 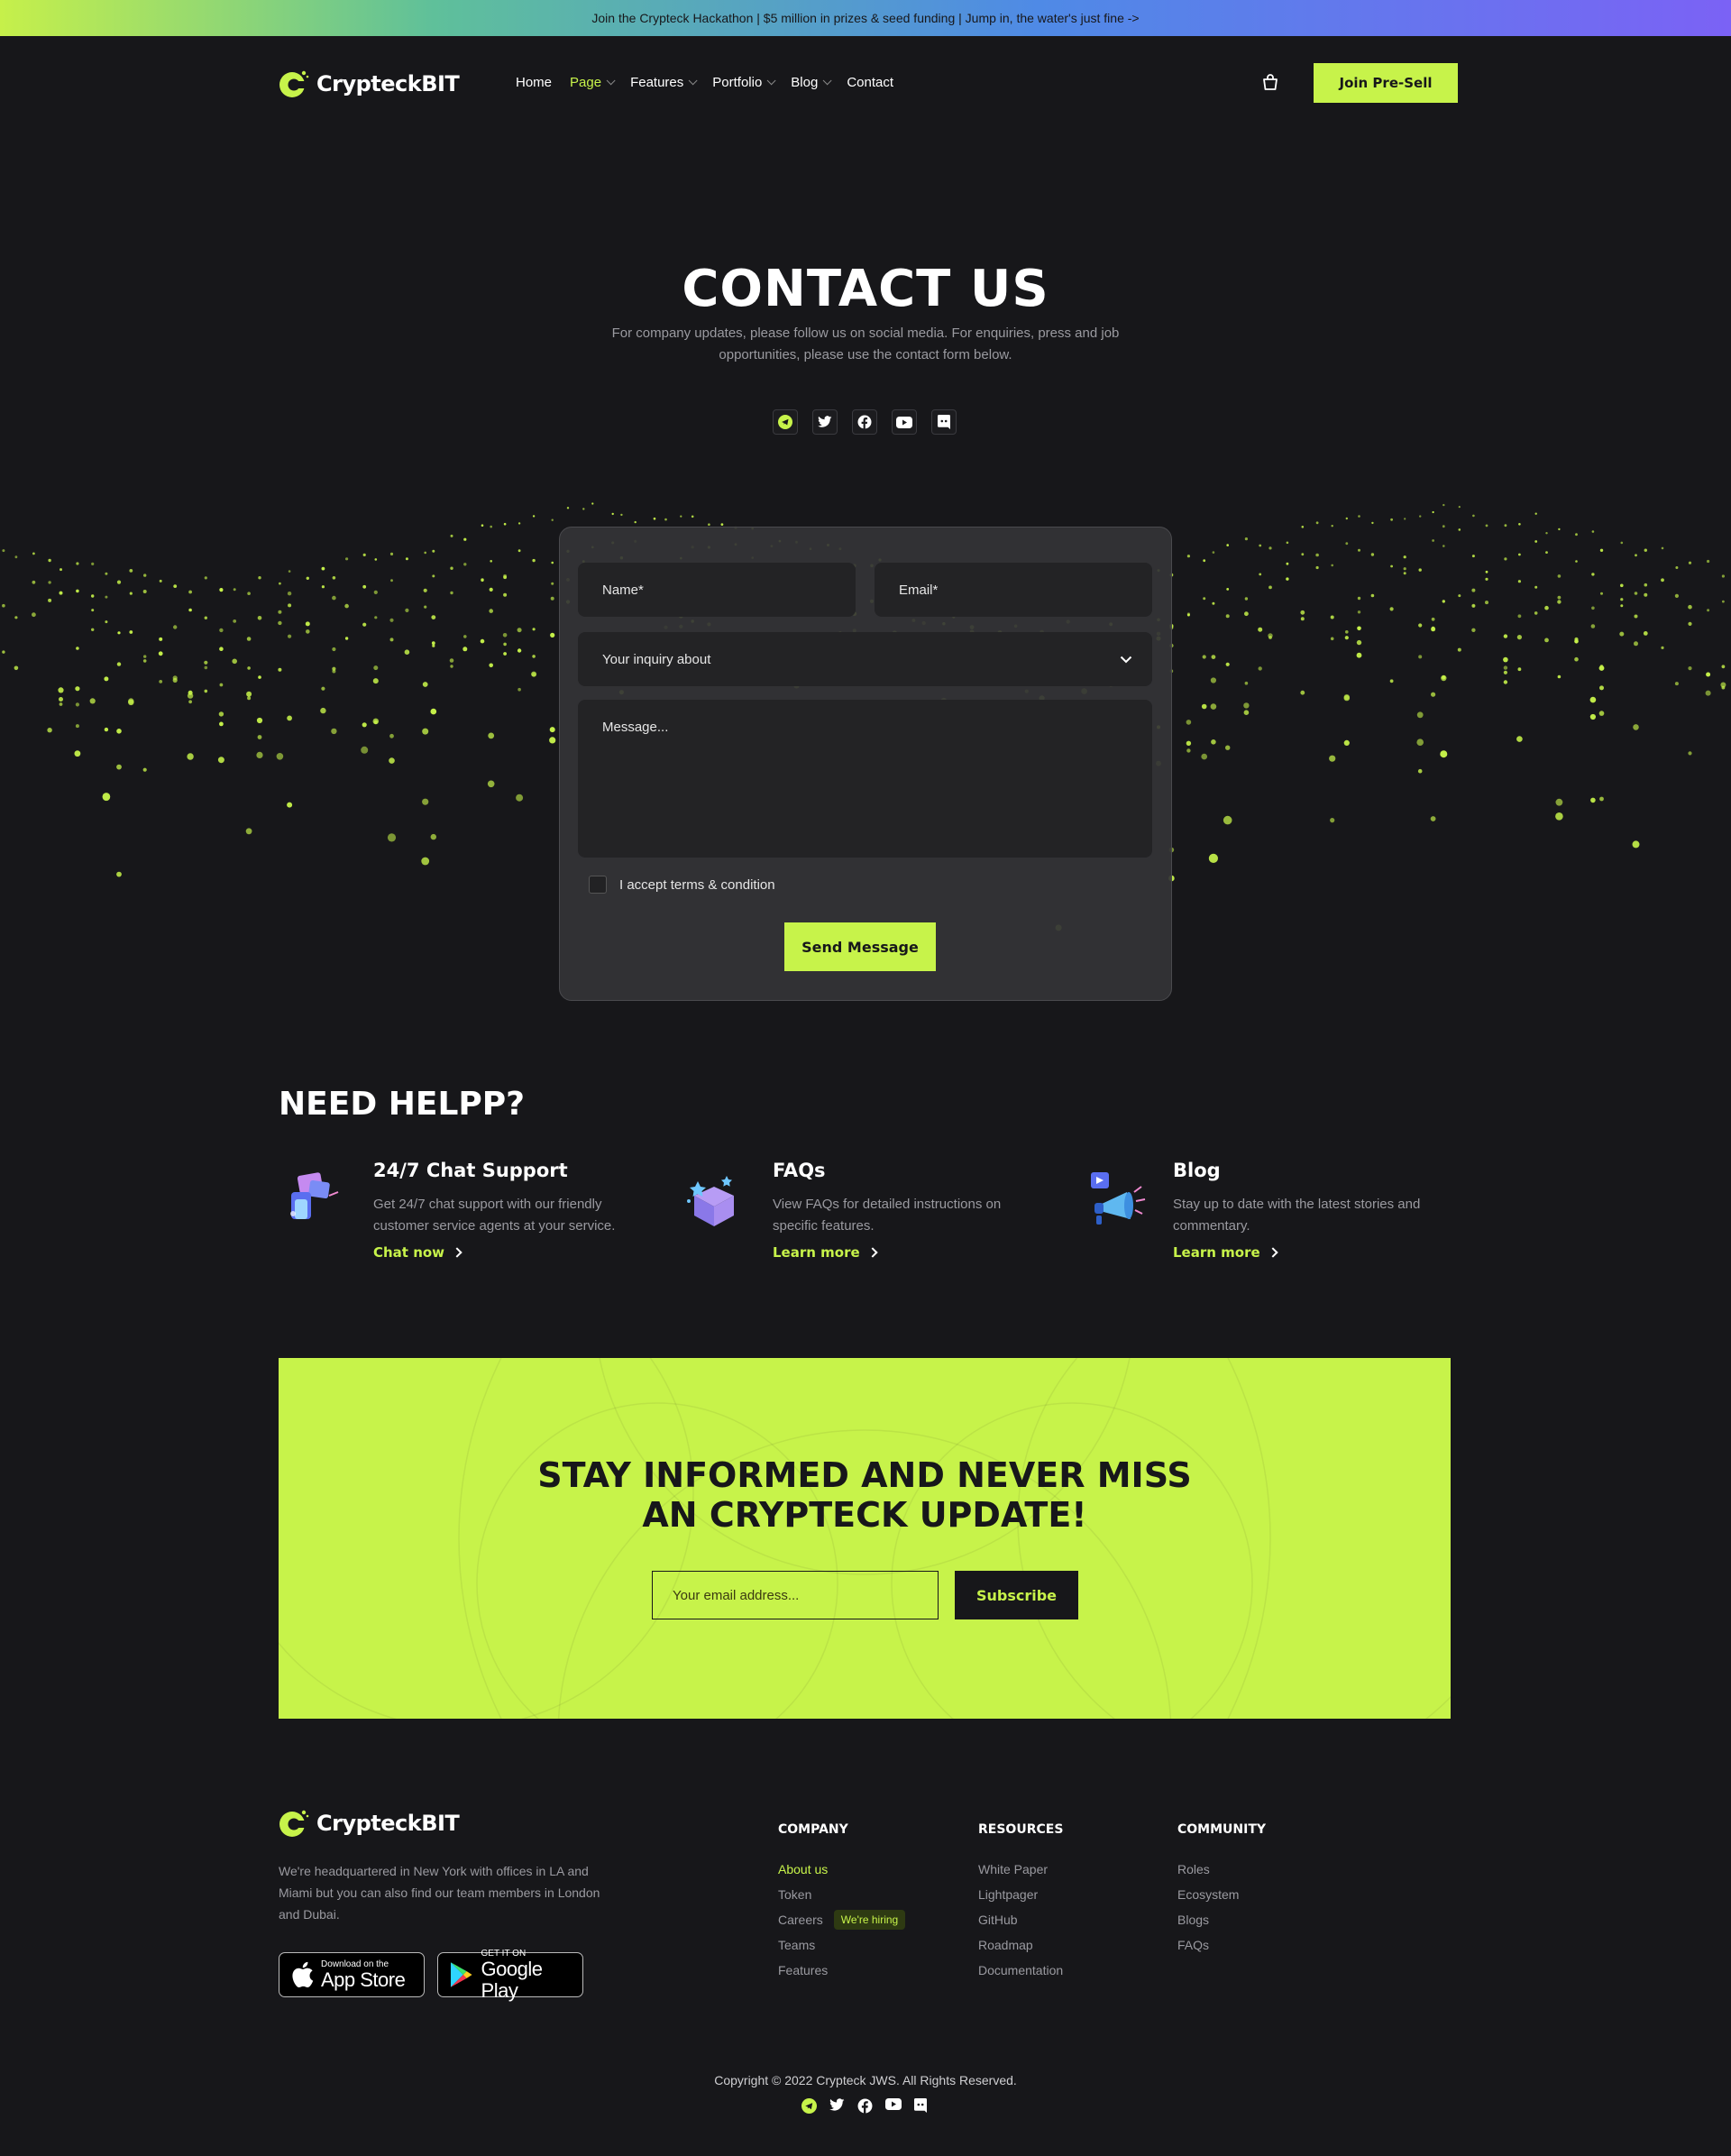 I want to click on footer-link-features: Features, so click(x=841, y=1970).